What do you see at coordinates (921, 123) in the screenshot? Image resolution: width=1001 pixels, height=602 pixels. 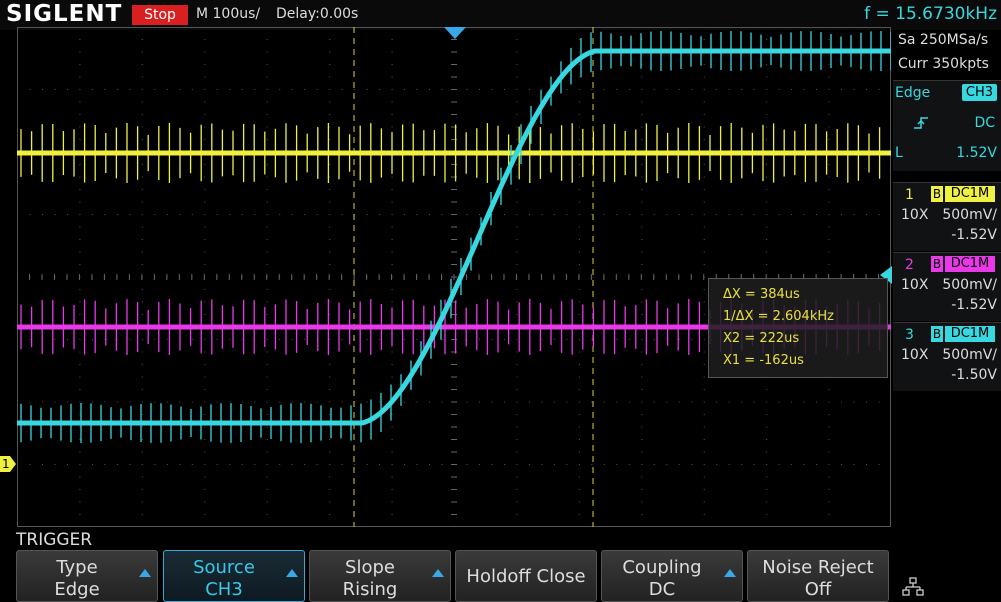 I see `rising-edge-icon` at bounding box center [921, 123].